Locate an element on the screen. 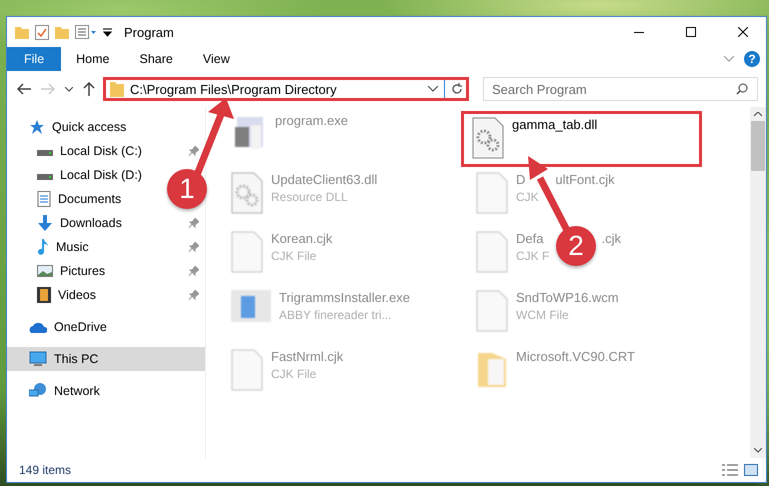 This screenshot has height=486, width=769. recent-locations-button is located at coordinates (69, 89).